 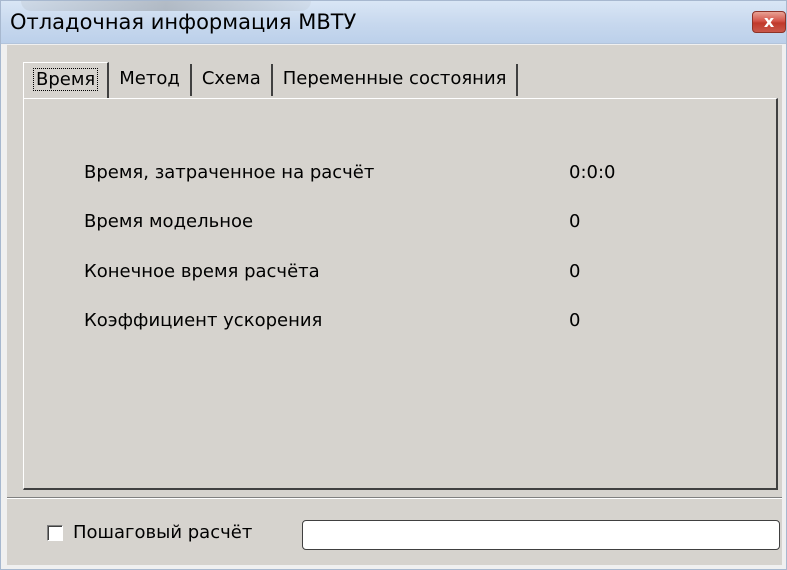 I want to click on model-time-value: 0, so click(x=575, y=221).